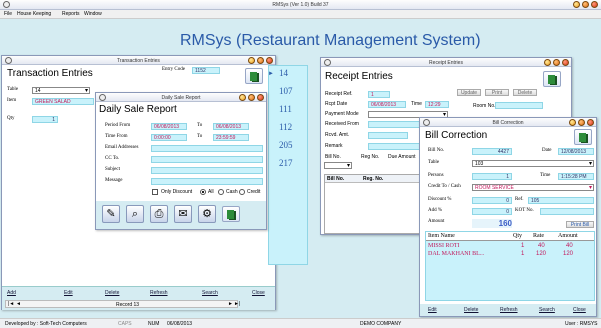 The image size is (601, 328). I want to click on bc-minimize-button, so click(572, 122).